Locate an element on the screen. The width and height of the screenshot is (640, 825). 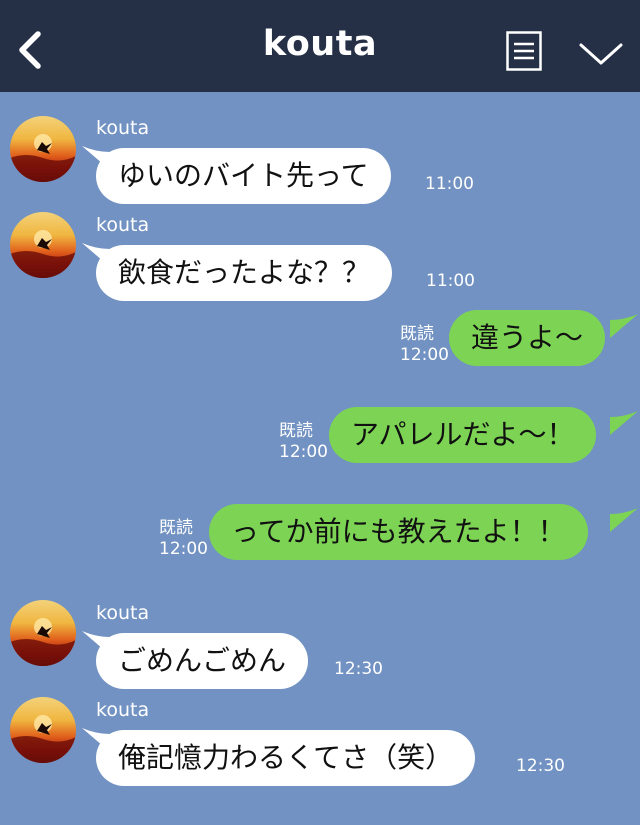
message-bubble-outgoing: アパレルだよ〜！ is located at coordinates (463, 435).